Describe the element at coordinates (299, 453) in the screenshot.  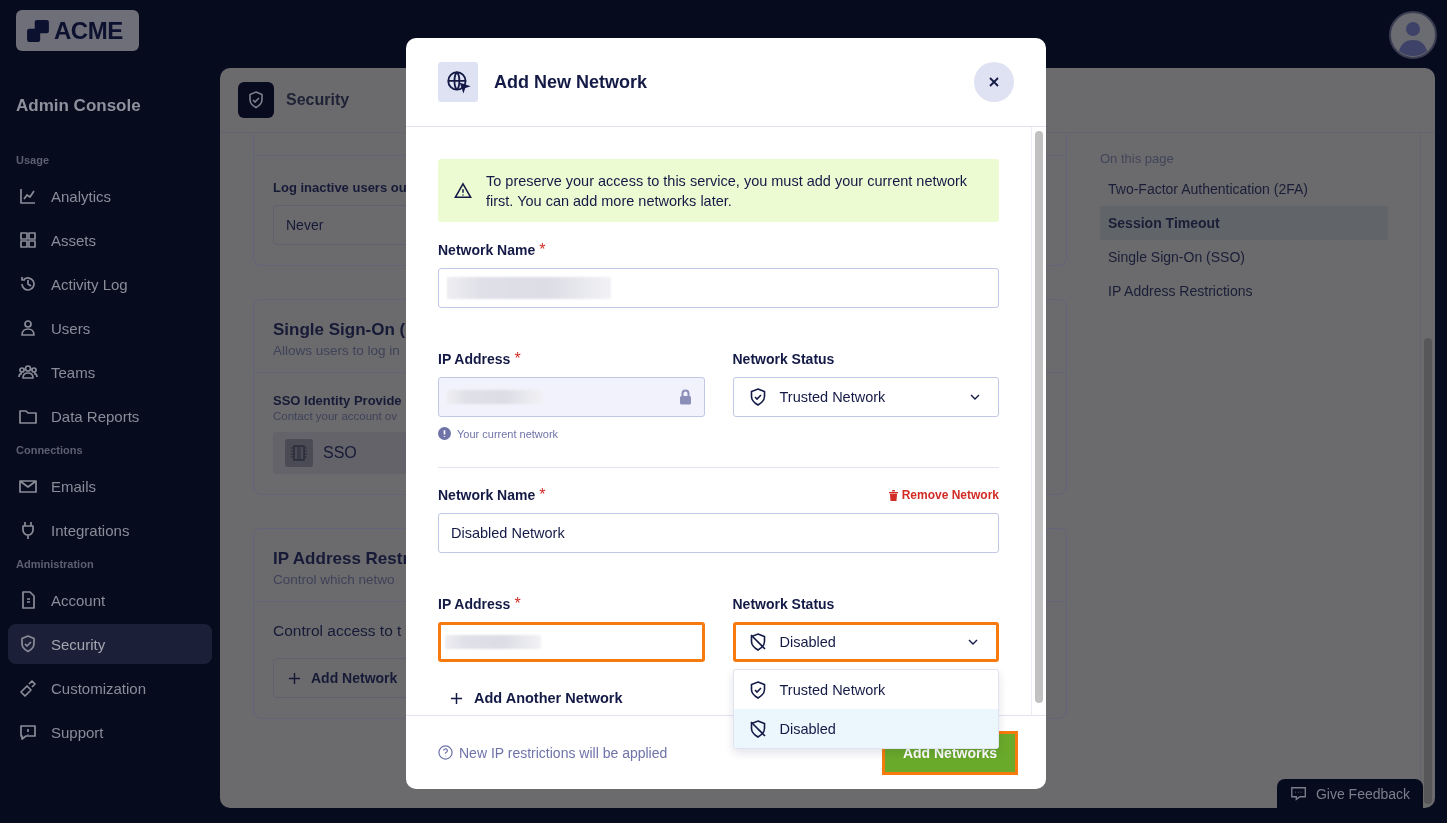
I see `chip-icon` at that location.